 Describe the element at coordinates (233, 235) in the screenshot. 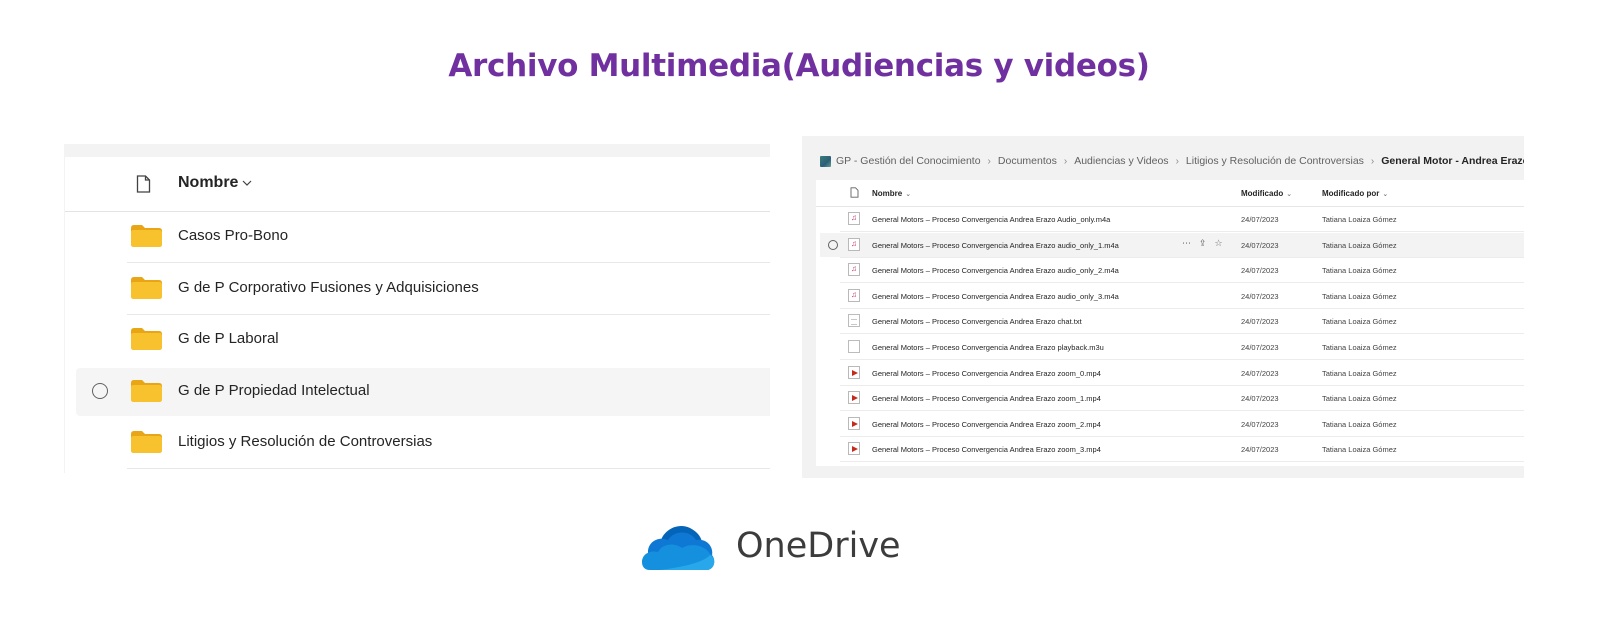

I see `folder-name: Casos Pro-Bono` at that location.